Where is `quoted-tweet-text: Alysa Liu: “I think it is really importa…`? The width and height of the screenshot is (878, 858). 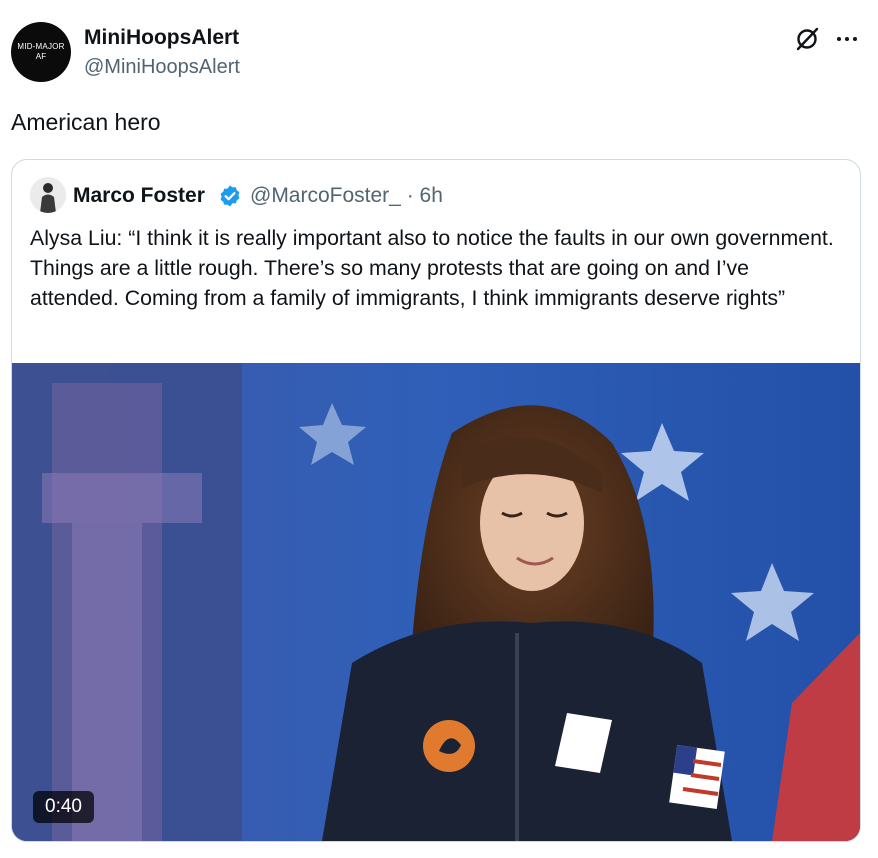 quoted-tweet-text: Alysa Liu: “I think it is really importa… is located at coordinates (432, 268).